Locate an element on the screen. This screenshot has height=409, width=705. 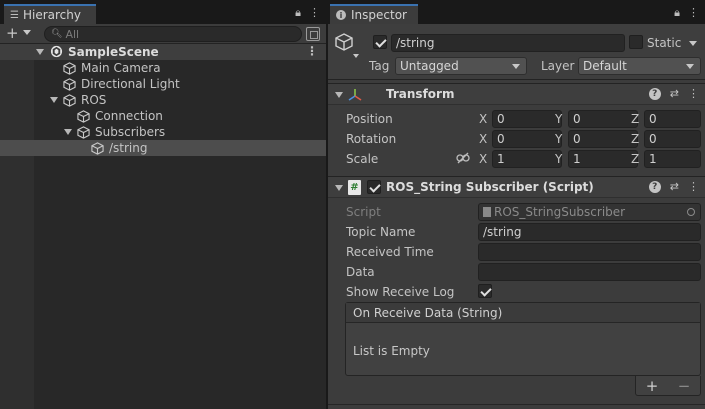
hierarchy-item-directional-light: Directional Light is located at coordinates (163, 84).